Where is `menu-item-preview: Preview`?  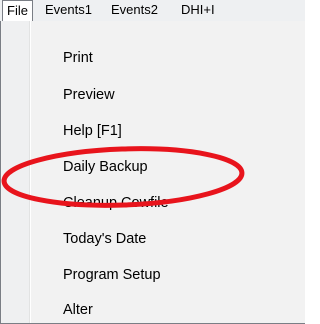 menu-item-preview: Preview is located at coordinates (153, 95).